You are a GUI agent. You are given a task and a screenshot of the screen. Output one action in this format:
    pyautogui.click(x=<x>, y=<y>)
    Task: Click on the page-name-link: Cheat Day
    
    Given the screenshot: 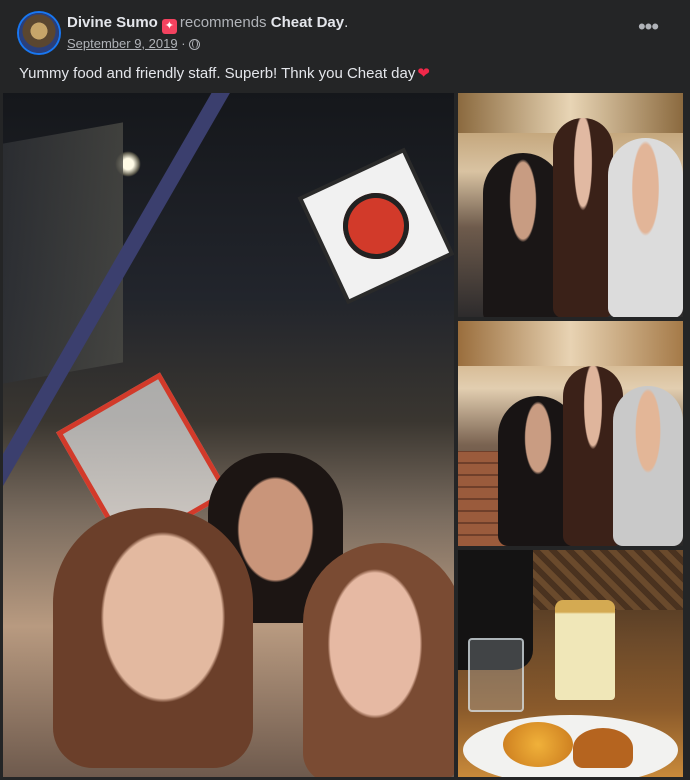 What is the action you would take?
    pyautogui.click(x=307, y=22)
    